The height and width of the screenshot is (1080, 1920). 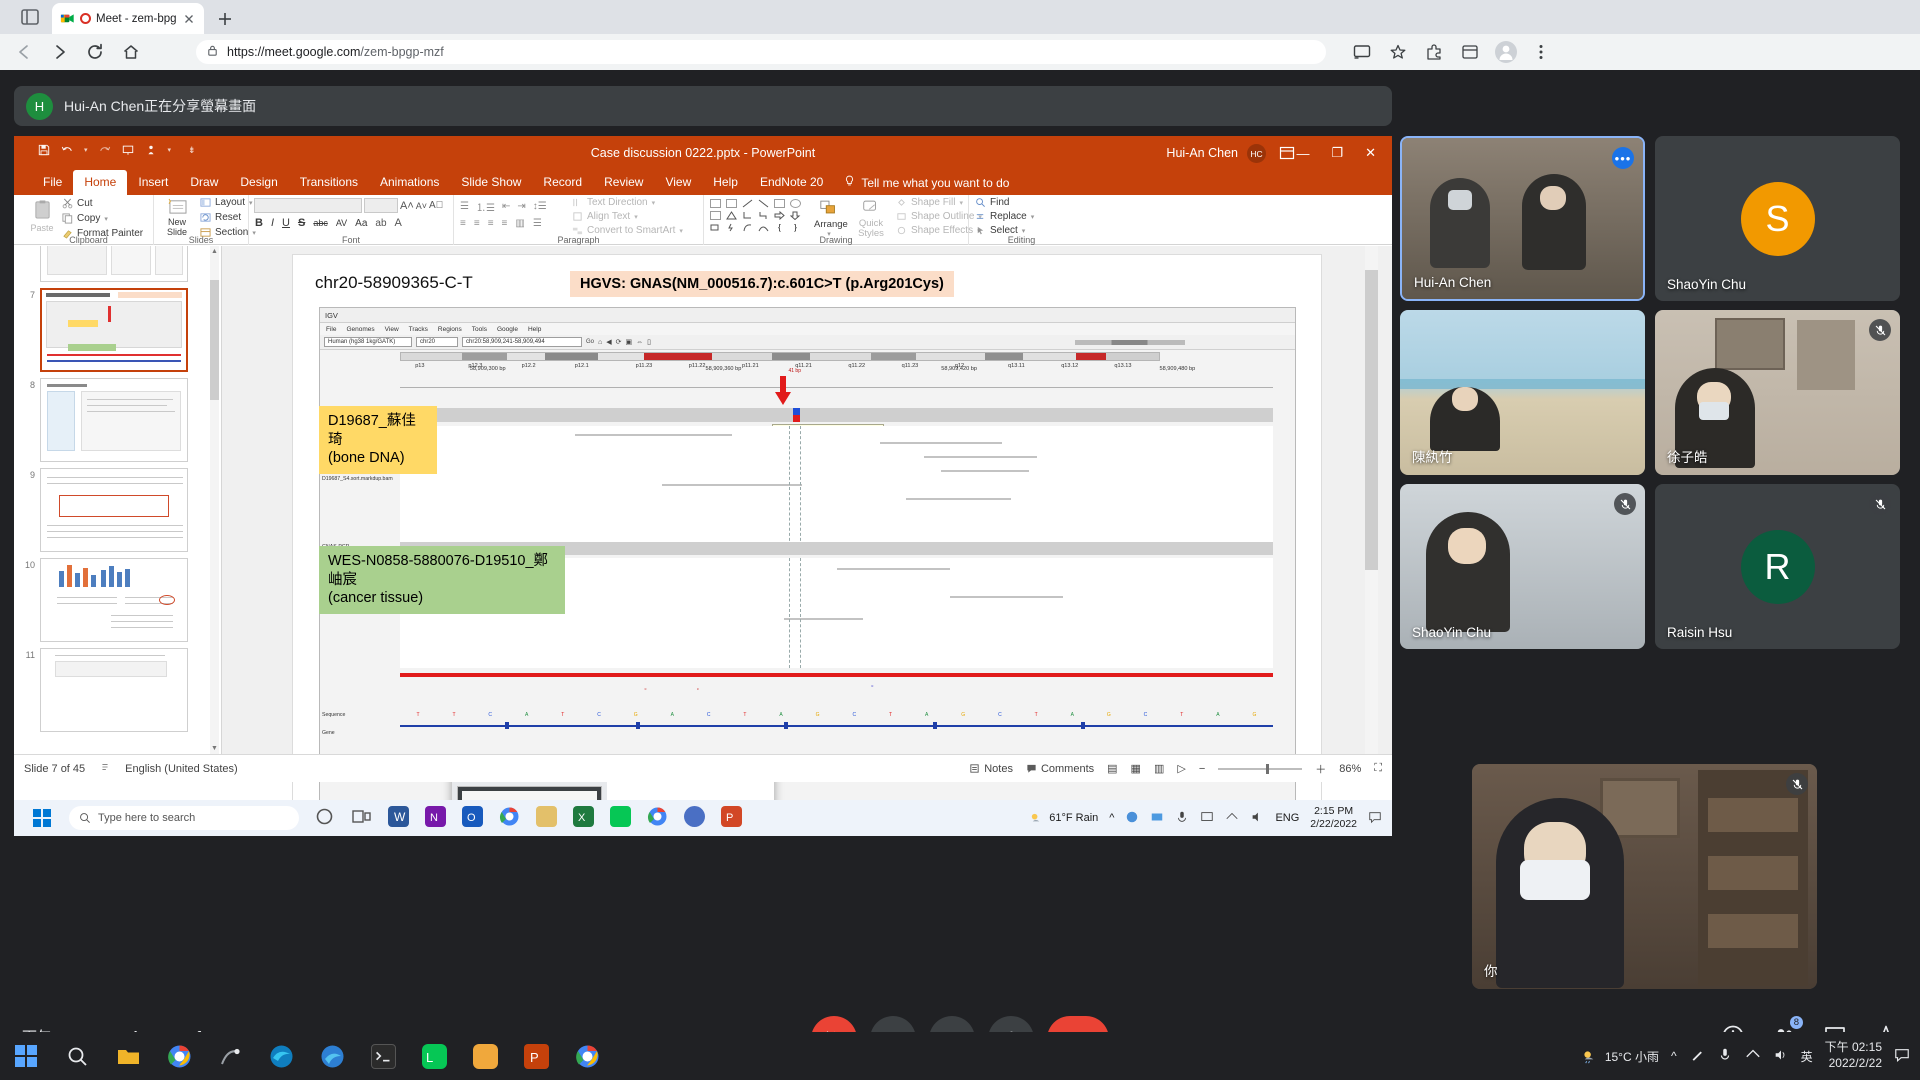 I want to click on notifications-icon, so click(x=1375, y=818).